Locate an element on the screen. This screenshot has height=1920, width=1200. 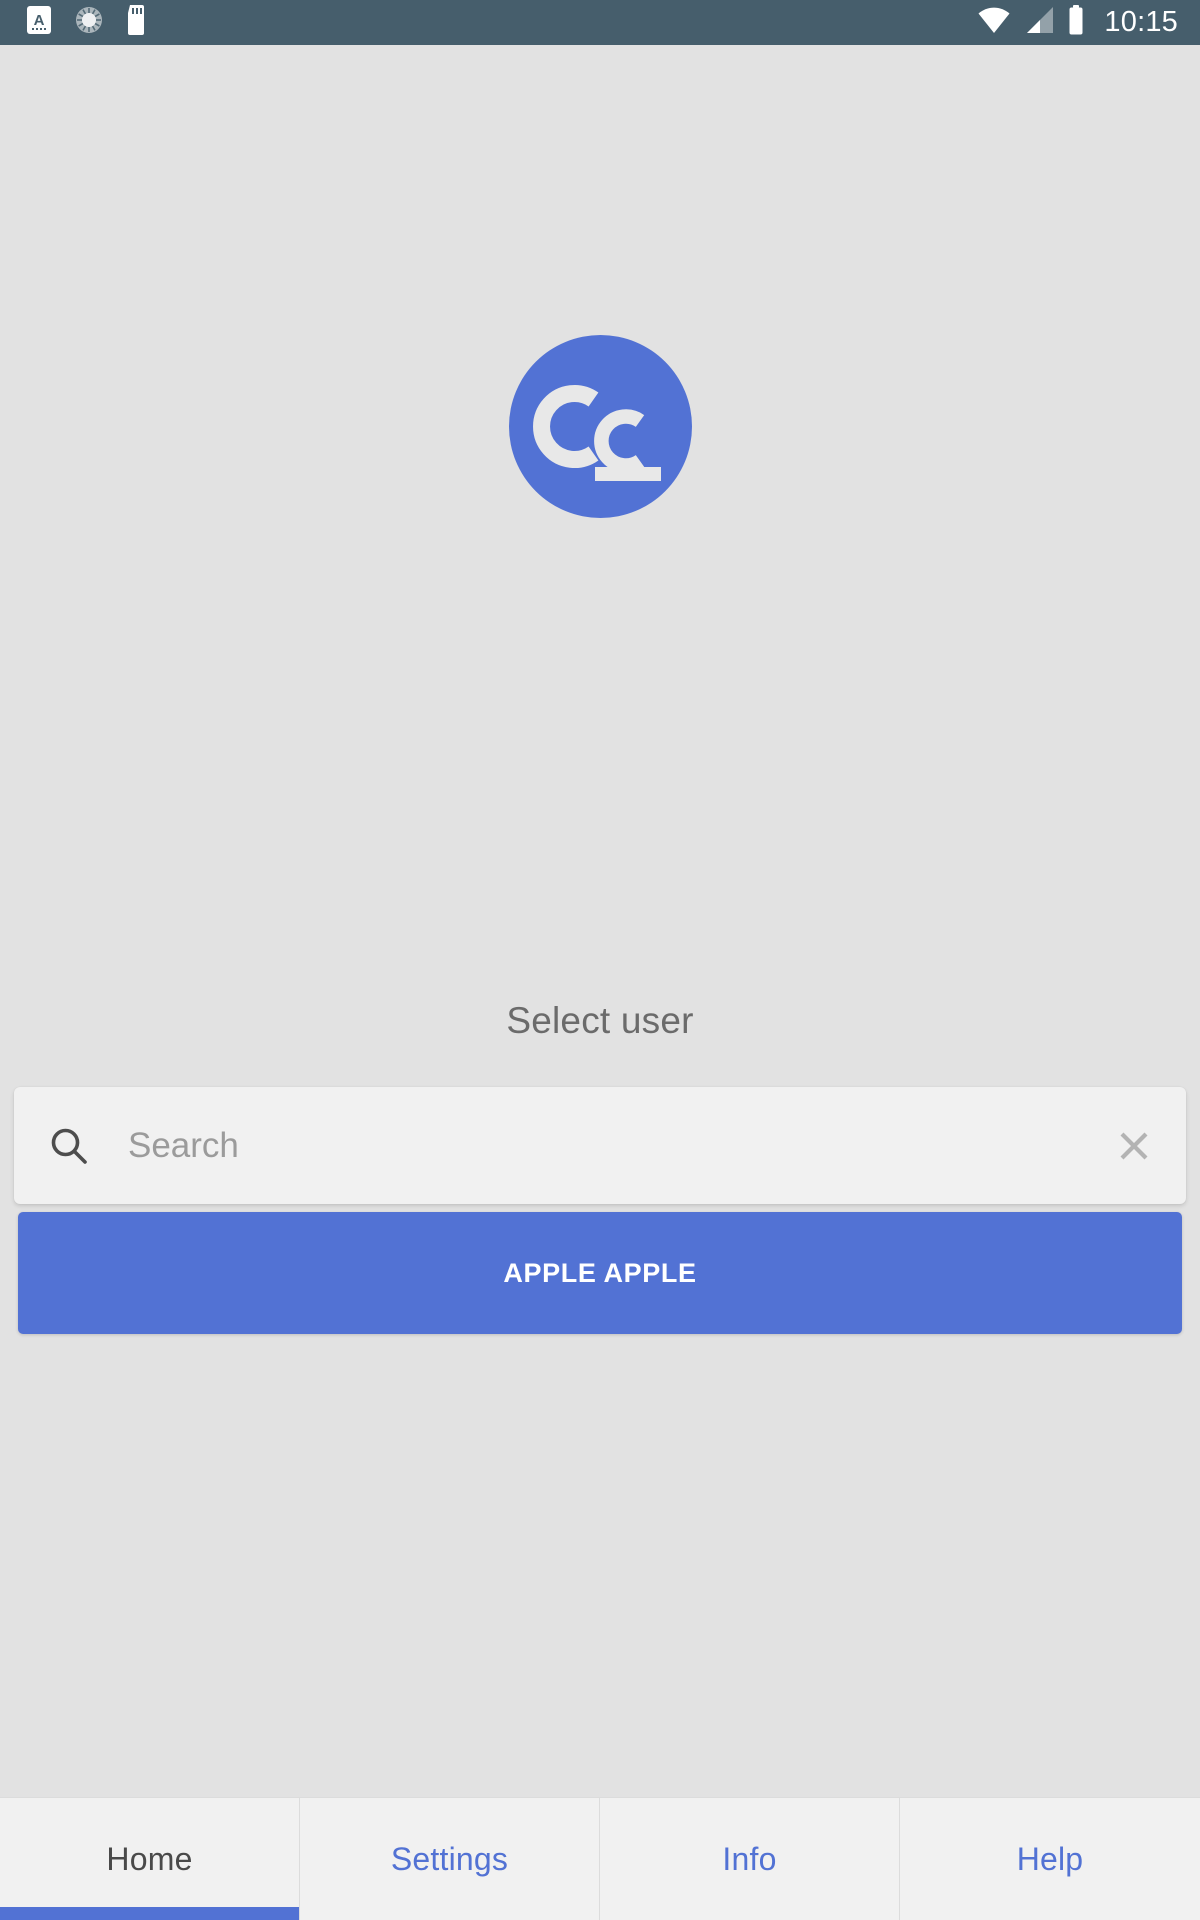
nav-tab-info: Info is located at coordinates (750, 1859).